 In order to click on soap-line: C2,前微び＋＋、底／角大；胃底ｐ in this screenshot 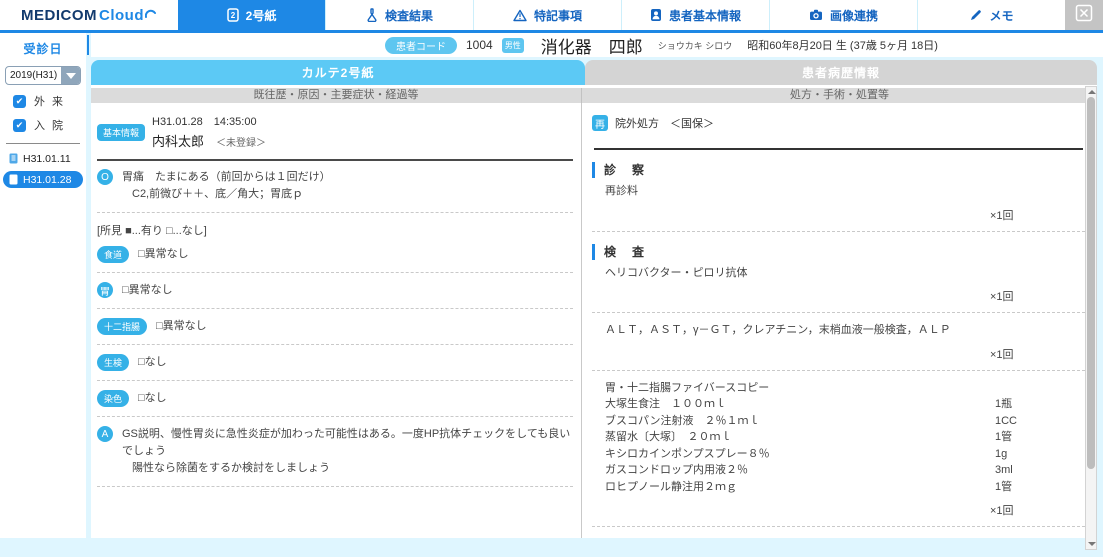, I will do `click(218, 194)`.